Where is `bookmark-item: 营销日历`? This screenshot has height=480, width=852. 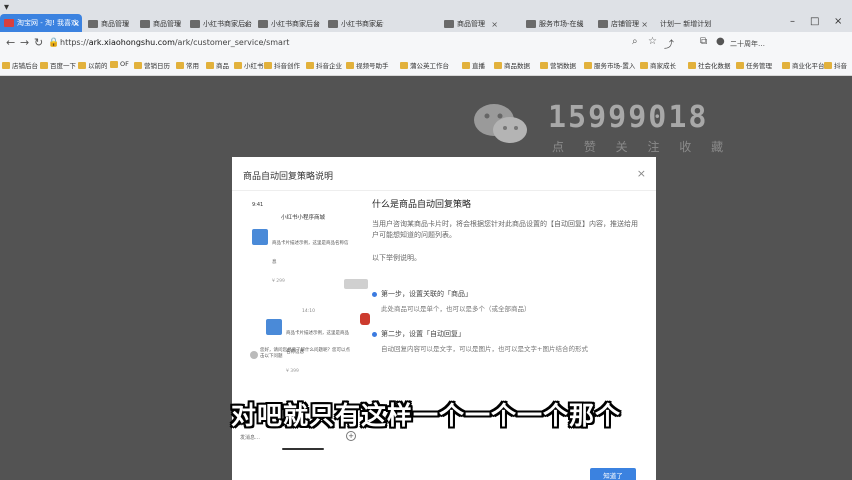
bookmark-item: 营销日历 is located at coordinates (152, 65).